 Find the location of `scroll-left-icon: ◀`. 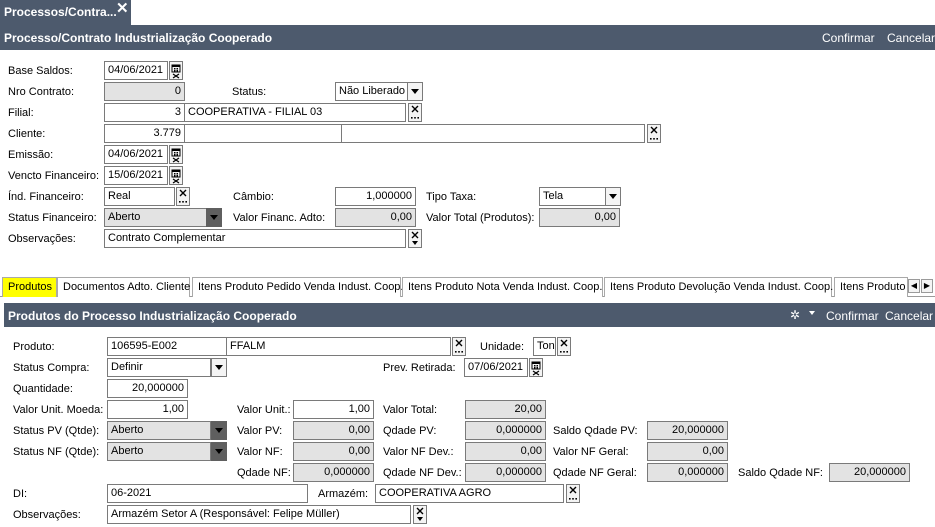

scroll-left-icon: ◀ is located at coordinates (914, 286).